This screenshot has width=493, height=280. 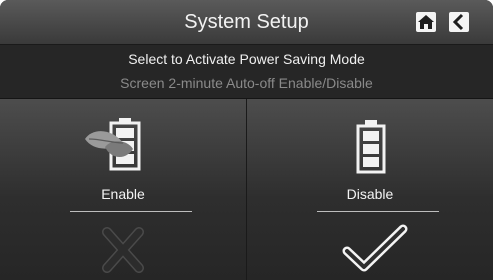 What do you see at coordinates (246, 59) in the screenshot?
I see `instruction-text: Select to Activate Power Saving Mode` at bounding box center [246, 59].